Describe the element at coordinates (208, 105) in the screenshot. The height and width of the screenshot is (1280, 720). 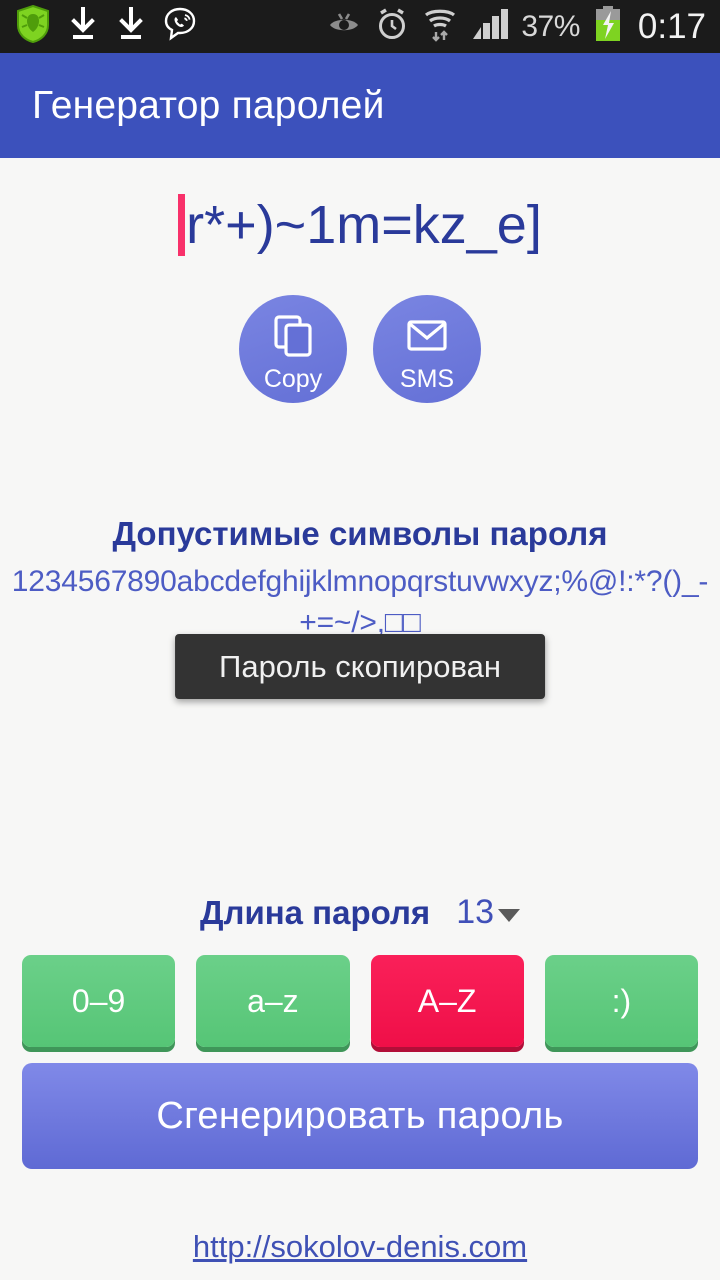
I see `page-title: Генератор паролей` at that location.